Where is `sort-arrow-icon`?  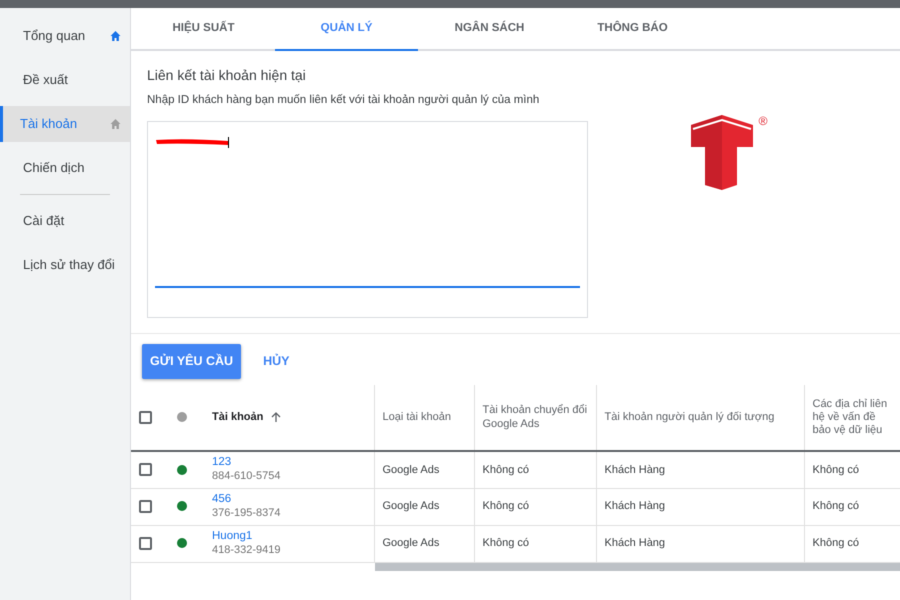
sort-arrow-icon is located at coordinates (276, 417).